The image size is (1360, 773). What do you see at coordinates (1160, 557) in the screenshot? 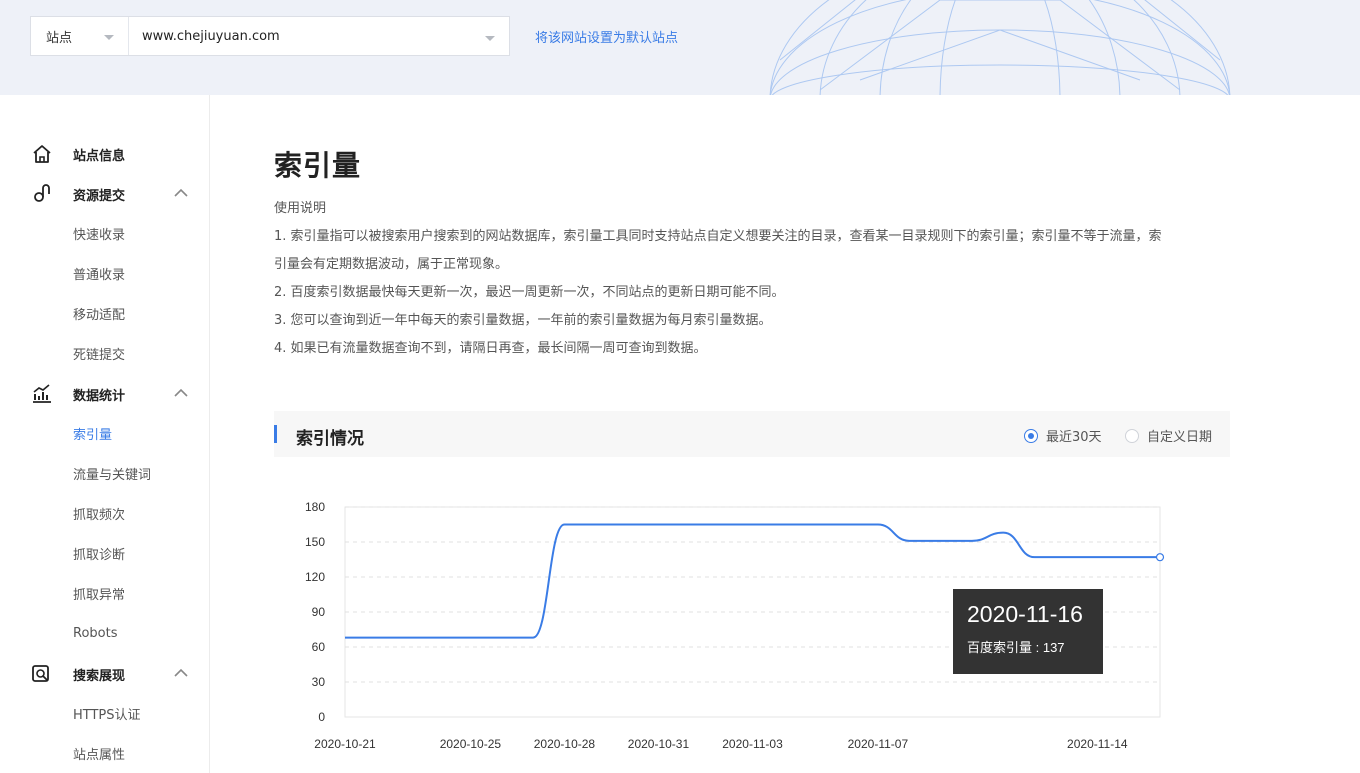
I see `chart-end-point` at bounding box center [1160, 557].